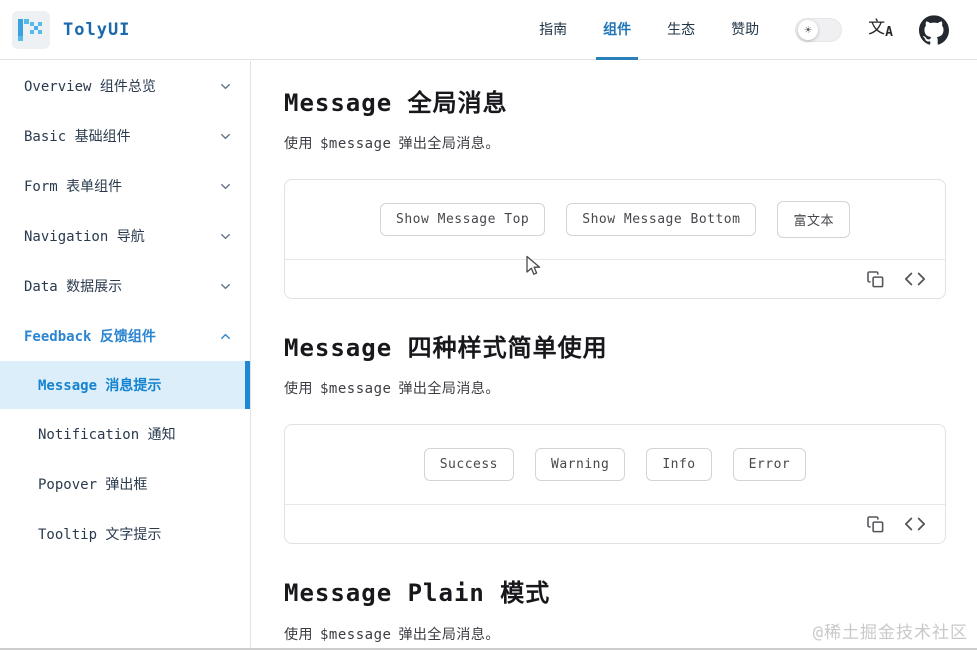  What do you see at coordinates (880, 30) in the screenshot?
I see `language-switch-icon: 文A` at bounding box center [880, 30].